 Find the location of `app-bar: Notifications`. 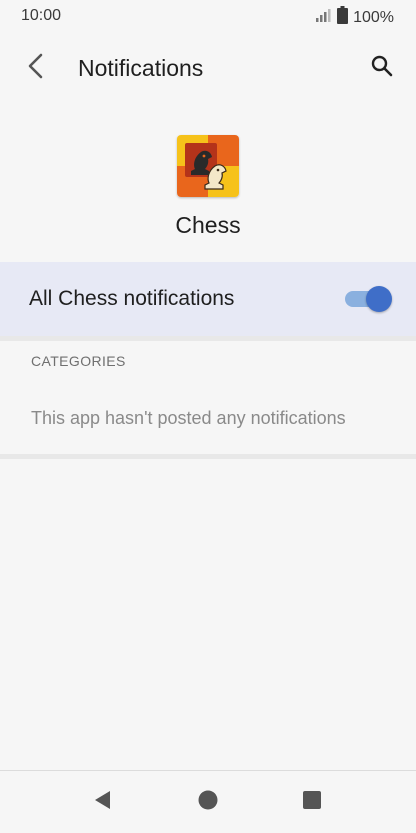

app-bar: Notifications is located at coordinates (208, 69).